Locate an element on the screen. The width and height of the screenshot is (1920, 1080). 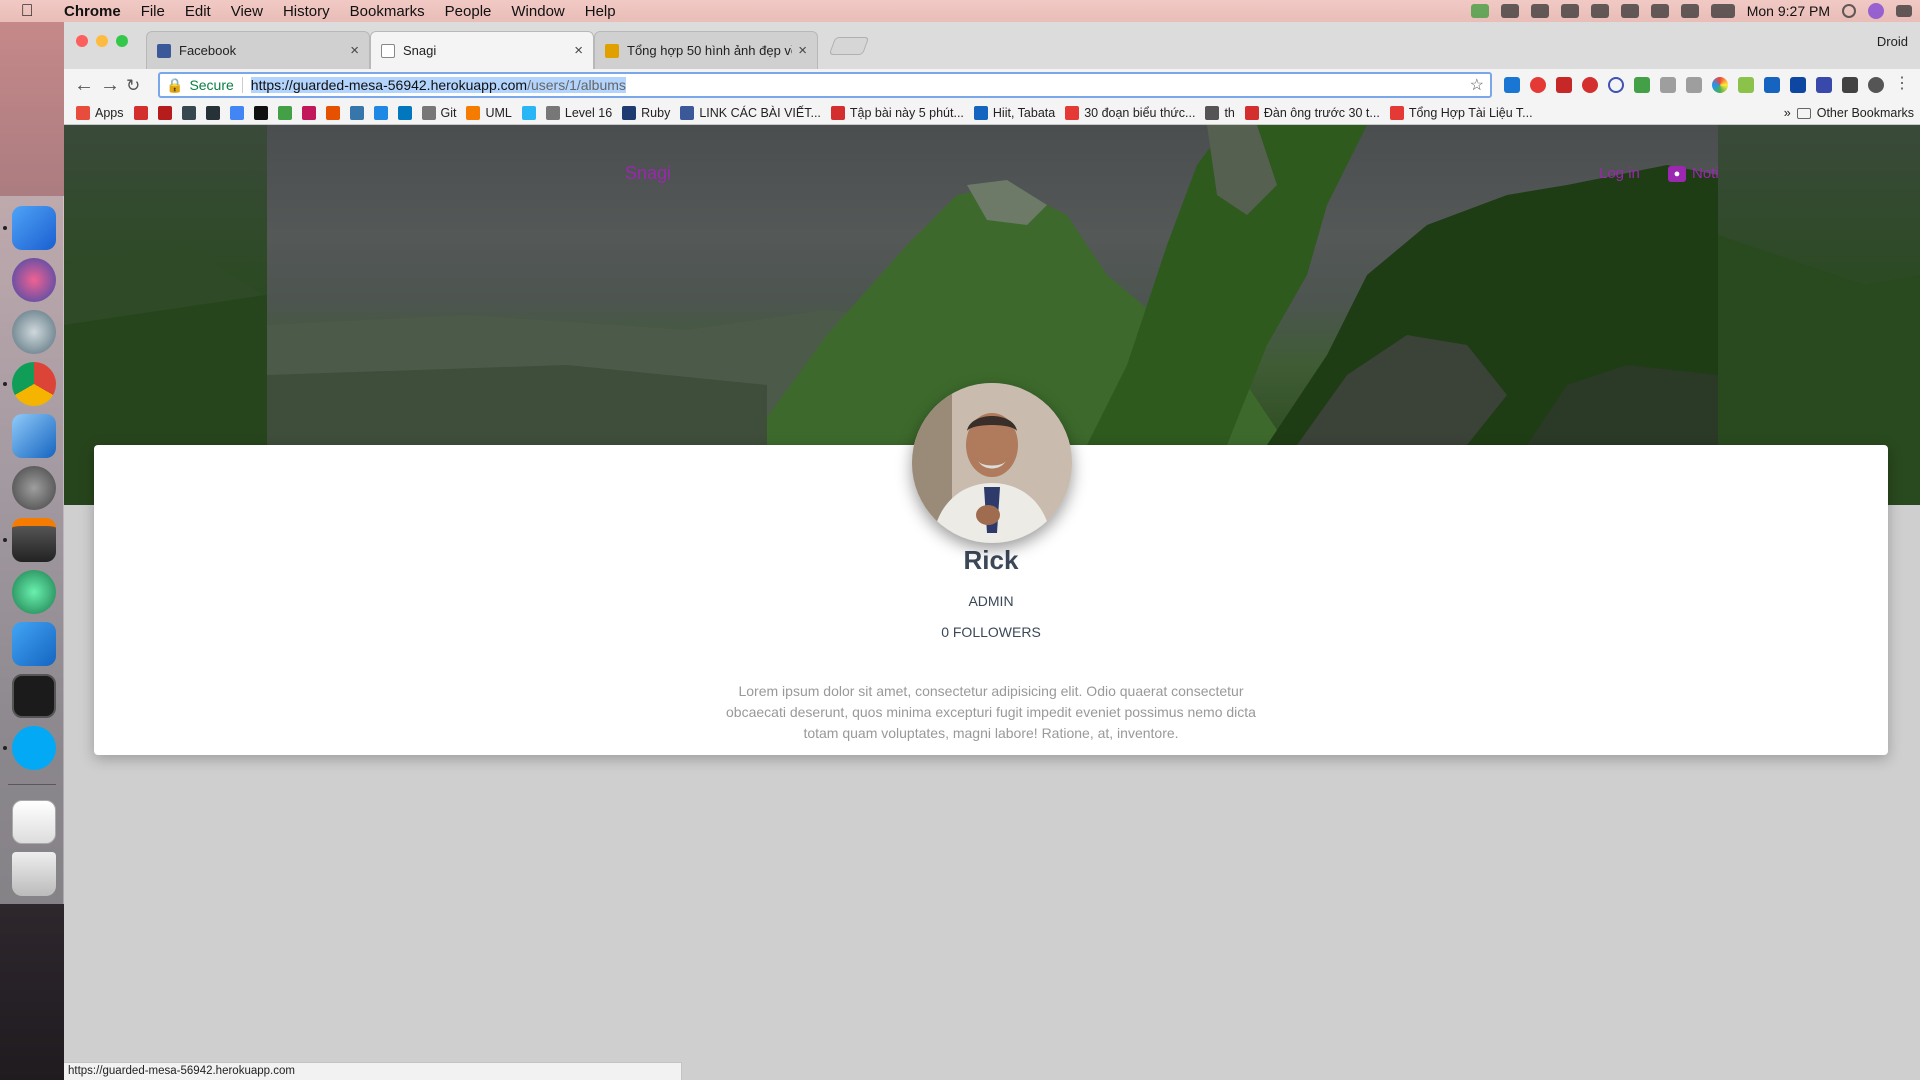
close-window-button is located at coordinates (82, 41).